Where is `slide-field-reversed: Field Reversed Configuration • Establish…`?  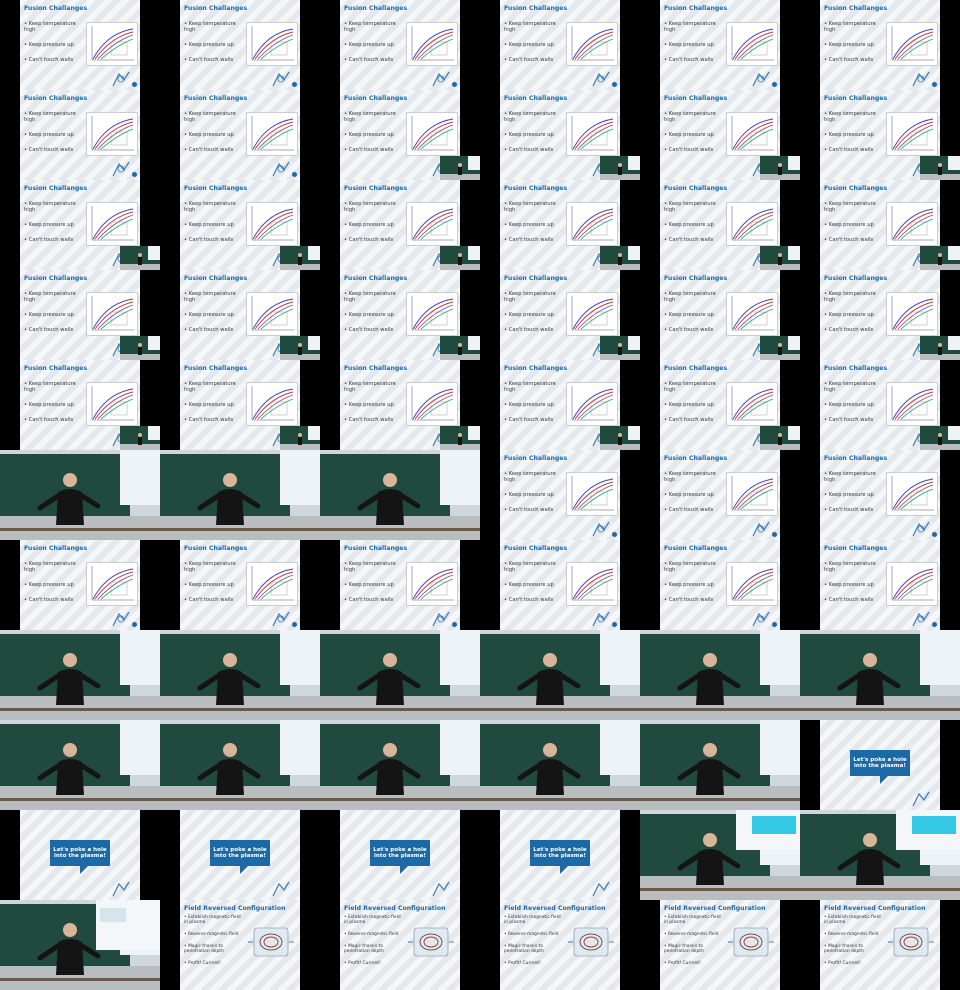 slide-field-reversed: Field Reversed Configuration • Establish… is located at coordinates (880, 945).